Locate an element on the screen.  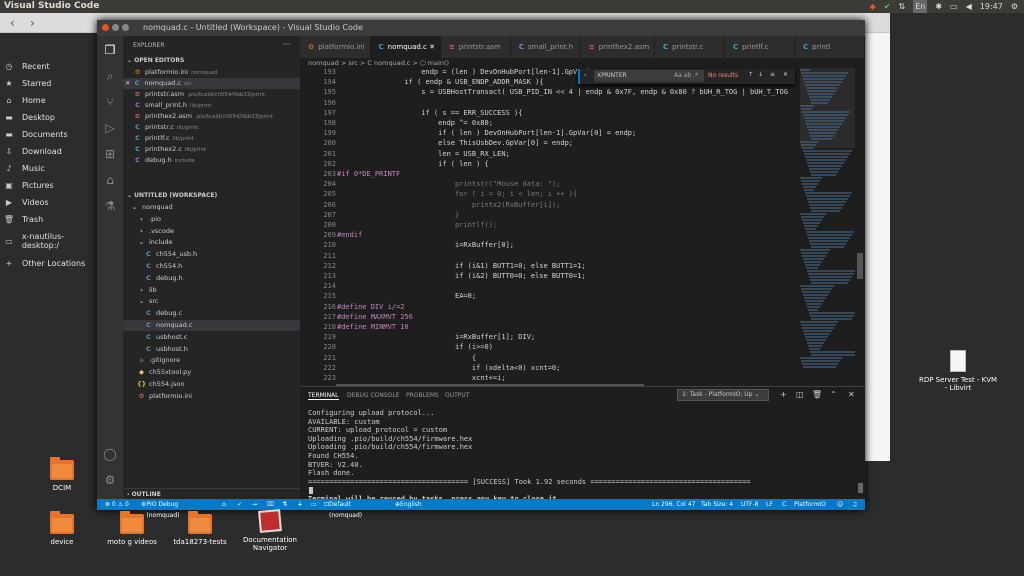
tree-item: ◆ ch55xtool.py is located at coordinates (211, 372).